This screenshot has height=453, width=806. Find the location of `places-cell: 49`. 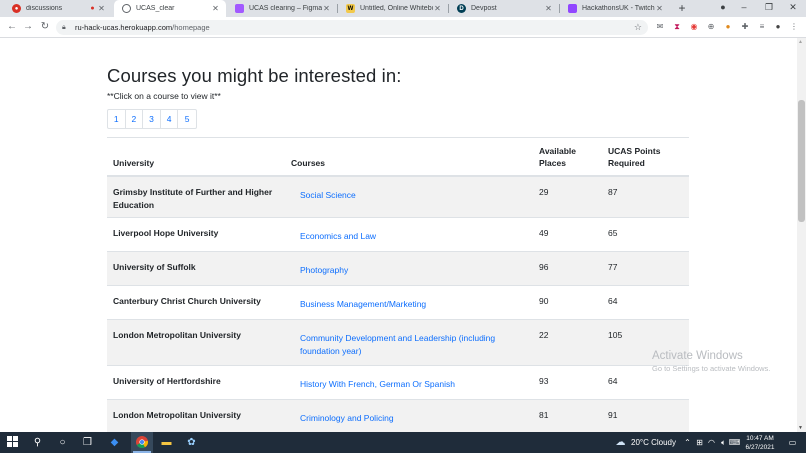

places-cell: 49 is located at coordinates (567, 234).